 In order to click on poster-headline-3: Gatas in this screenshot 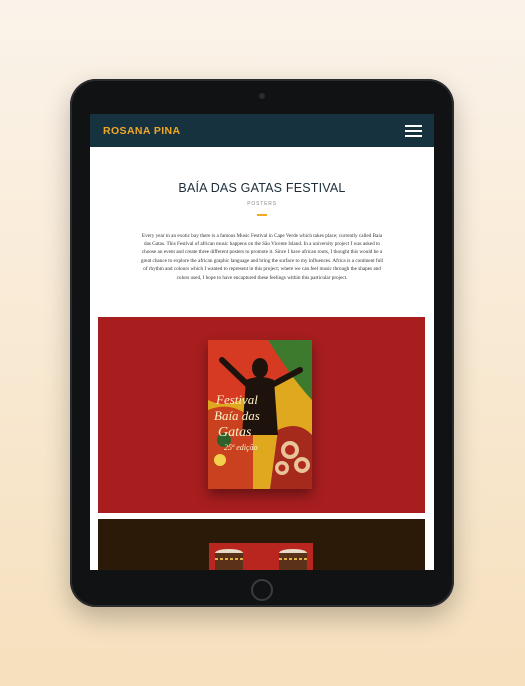, I will do `click(235, 432)`.